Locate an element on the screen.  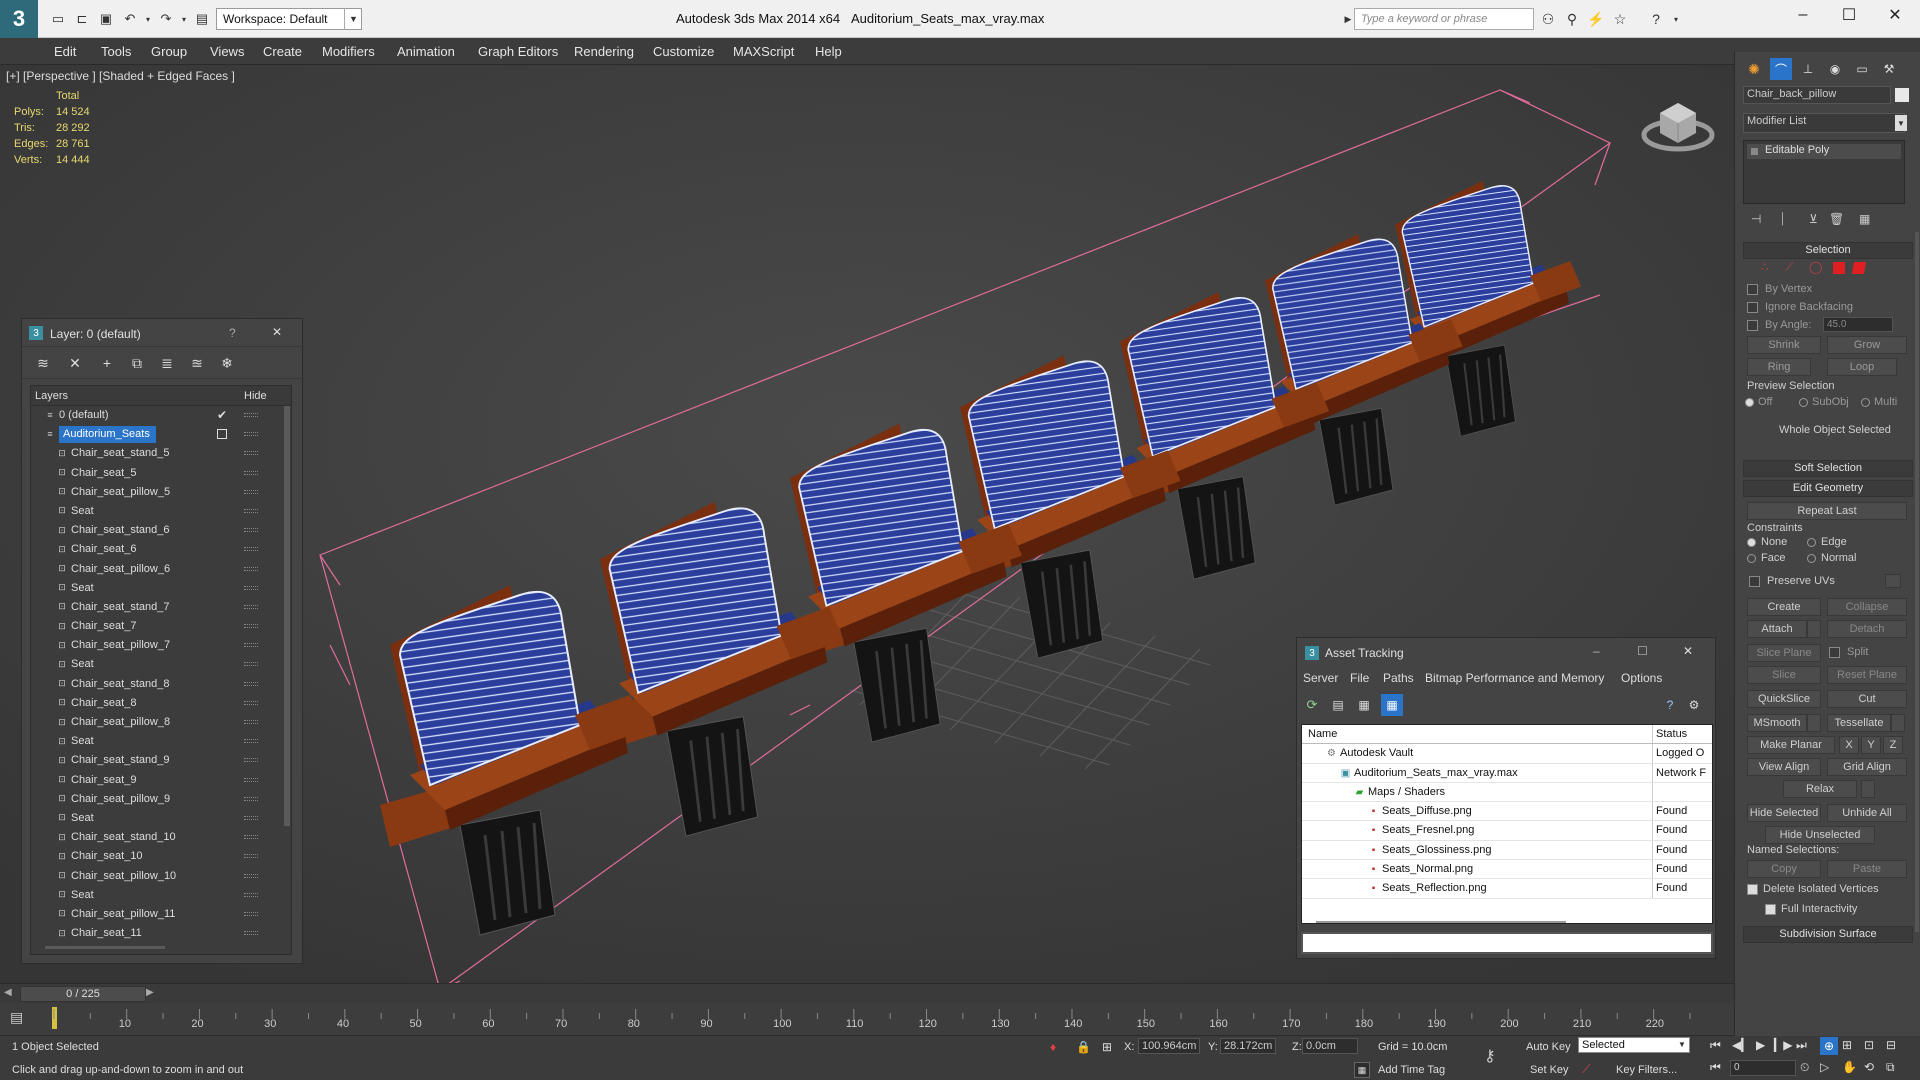
edge-icon: ⟋ is located at coordinates (1789, 267).